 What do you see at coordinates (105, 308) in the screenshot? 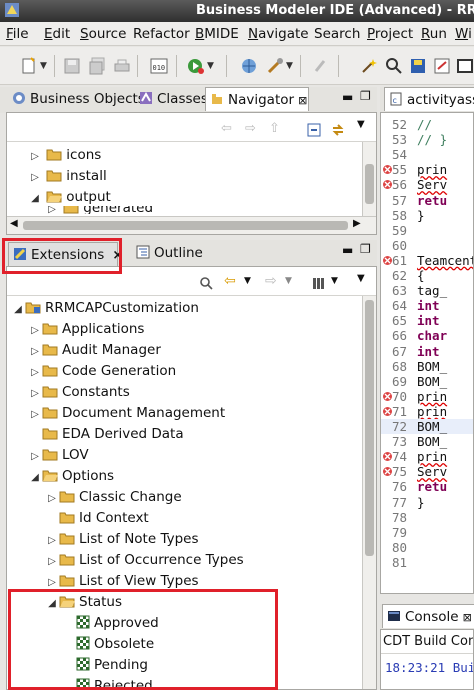
I see `tree-item: ◢ RRMCAPCustomization` at bounding box center [105, 308].